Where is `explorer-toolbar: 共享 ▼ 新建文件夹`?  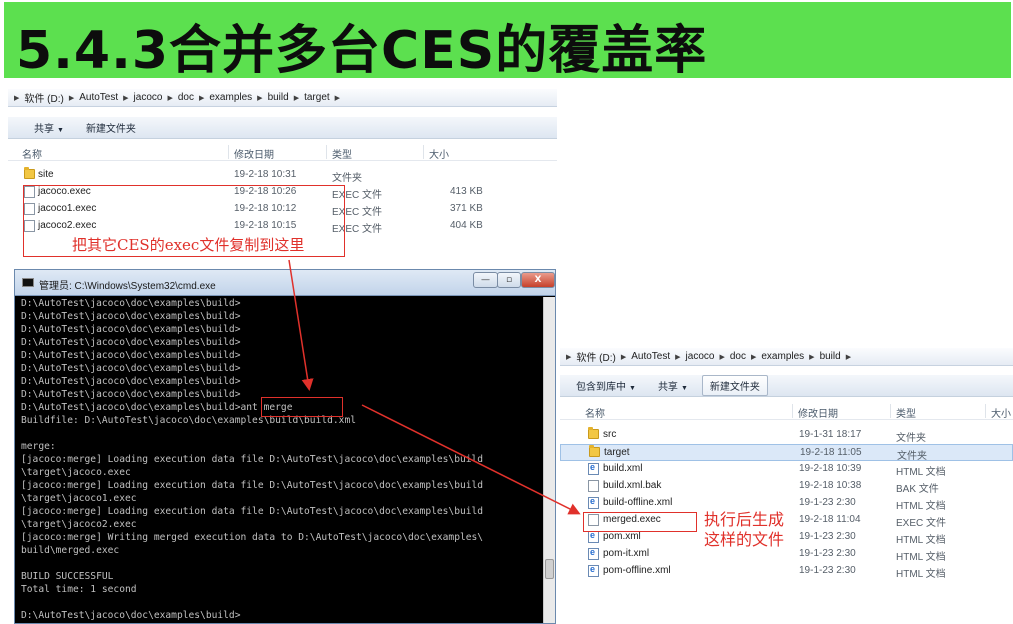 explorer-toolbar: 共享 ▼ 新建文件夹 is located at coordinates (282, 128).